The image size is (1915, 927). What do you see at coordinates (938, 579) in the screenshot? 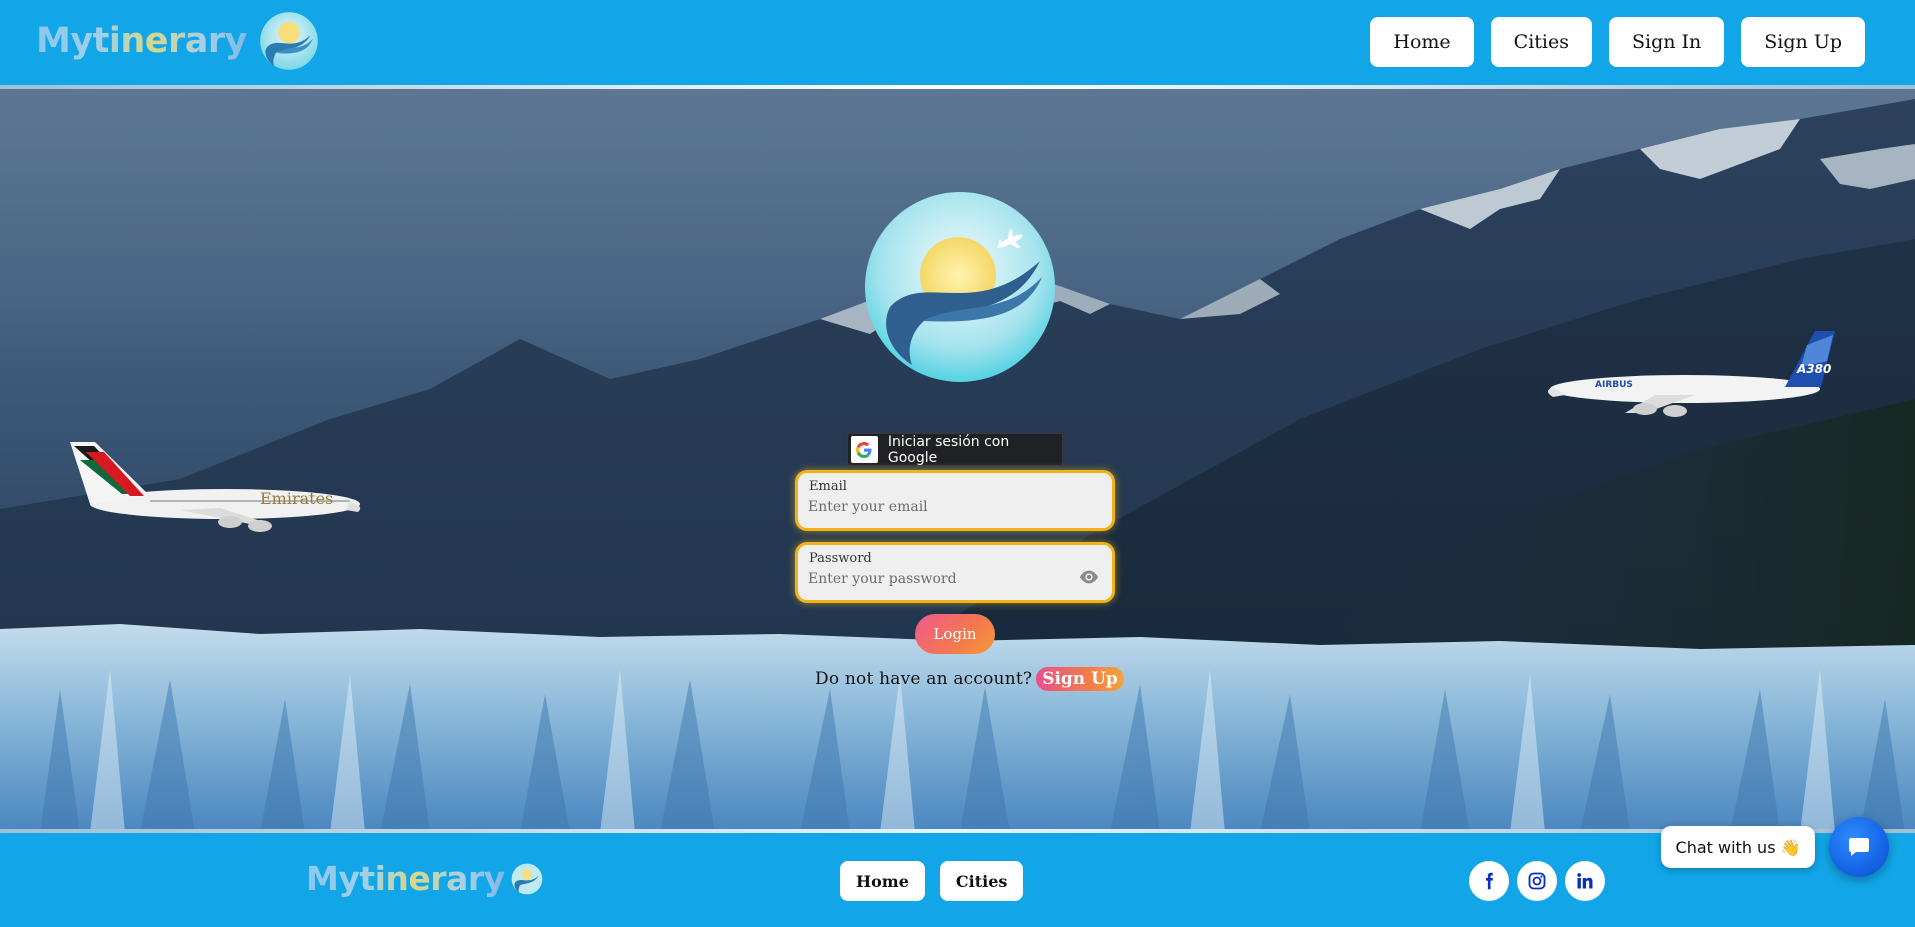
I see `password-input` at bounding box center [938, 579].